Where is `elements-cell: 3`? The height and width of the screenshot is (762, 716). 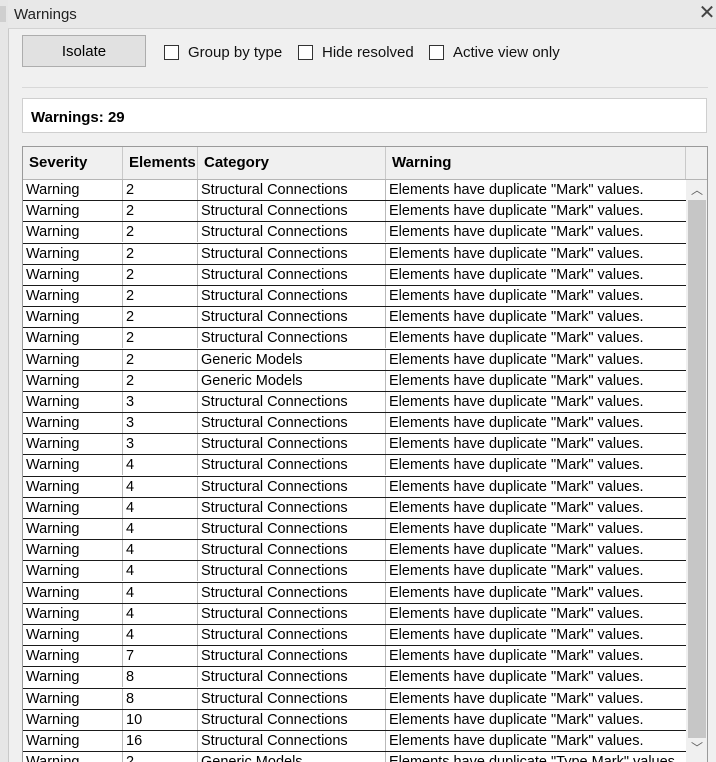
elements-cell: 3 is located at coordinates (160, 423).